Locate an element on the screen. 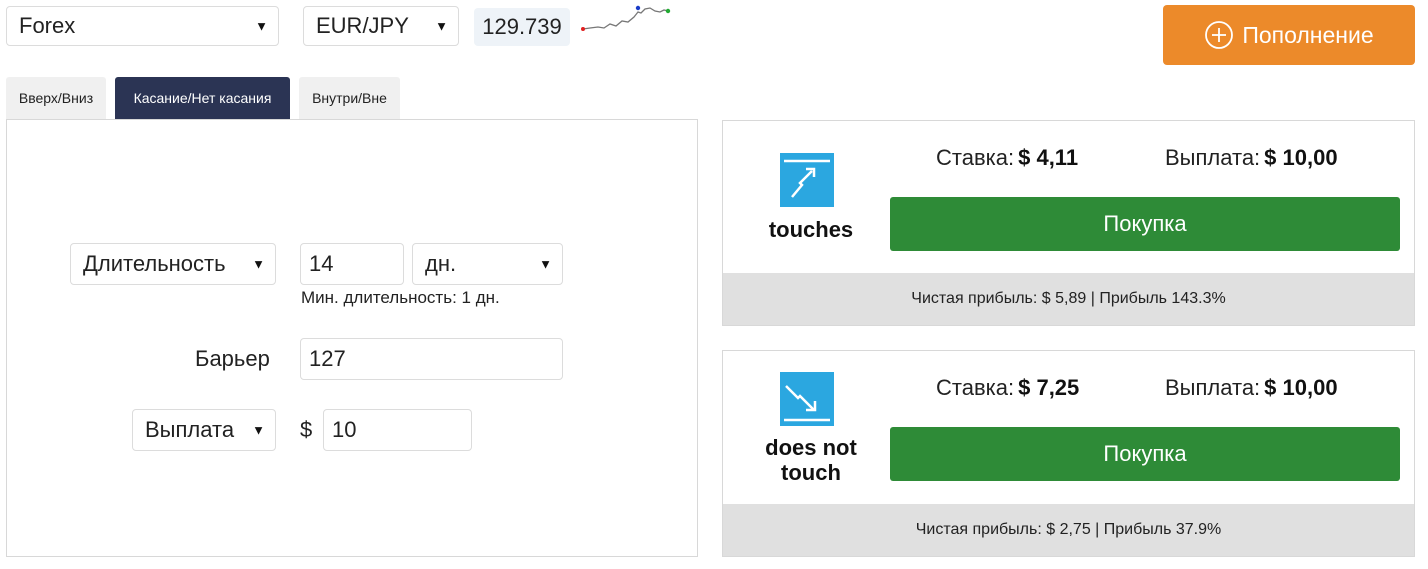 This screenshot has height=569, width=1428. payout-select: Выплата ▼ is located at coordinates (204, 430).